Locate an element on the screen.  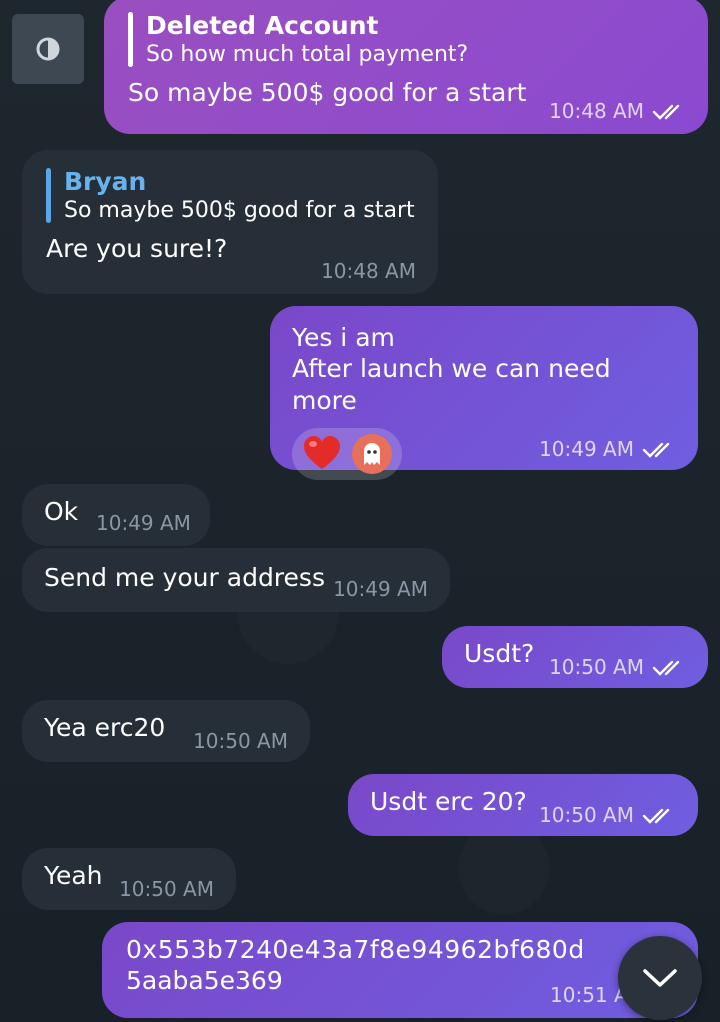
message-bubble-outgoing: Usdt? 10:50 AM is located at coordinates (575, 657).